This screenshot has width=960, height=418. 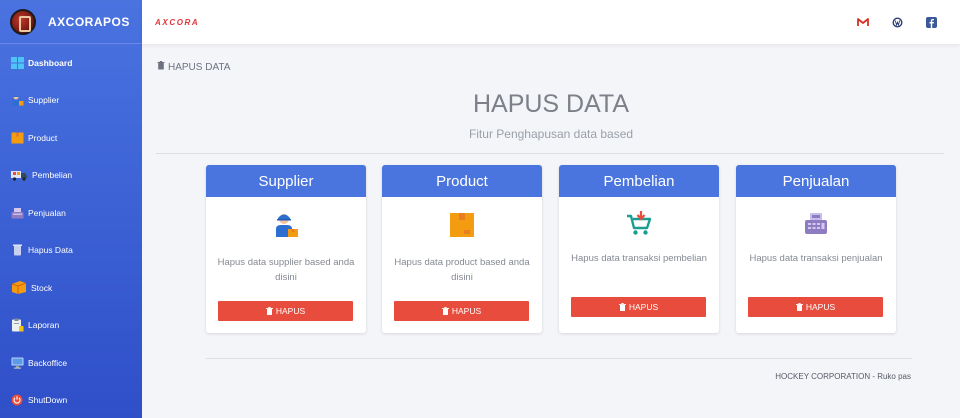 What do you see at coordinates (52, 175) in the screenshot?
I see `sidebar-item-label: Pembelian` at bounding box center [52, 175].